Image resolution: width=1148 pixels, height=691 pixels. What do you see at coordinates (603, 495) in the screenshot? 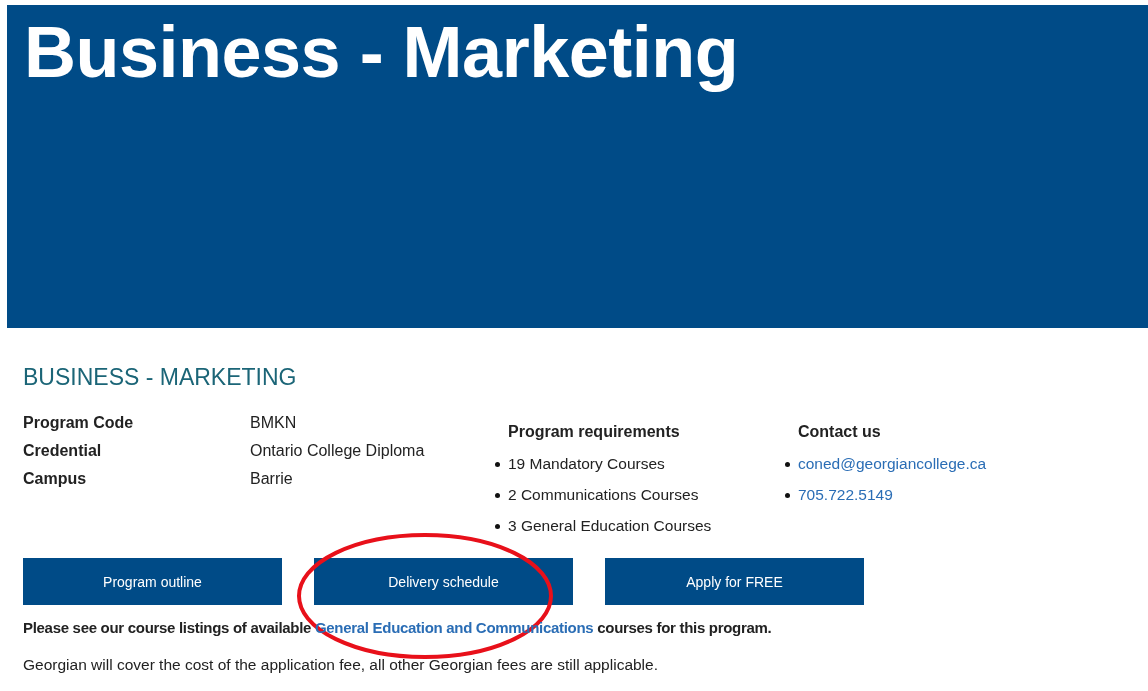
I see `requirement-item: 2 Communications Courses` at bounding box center [603, 495].